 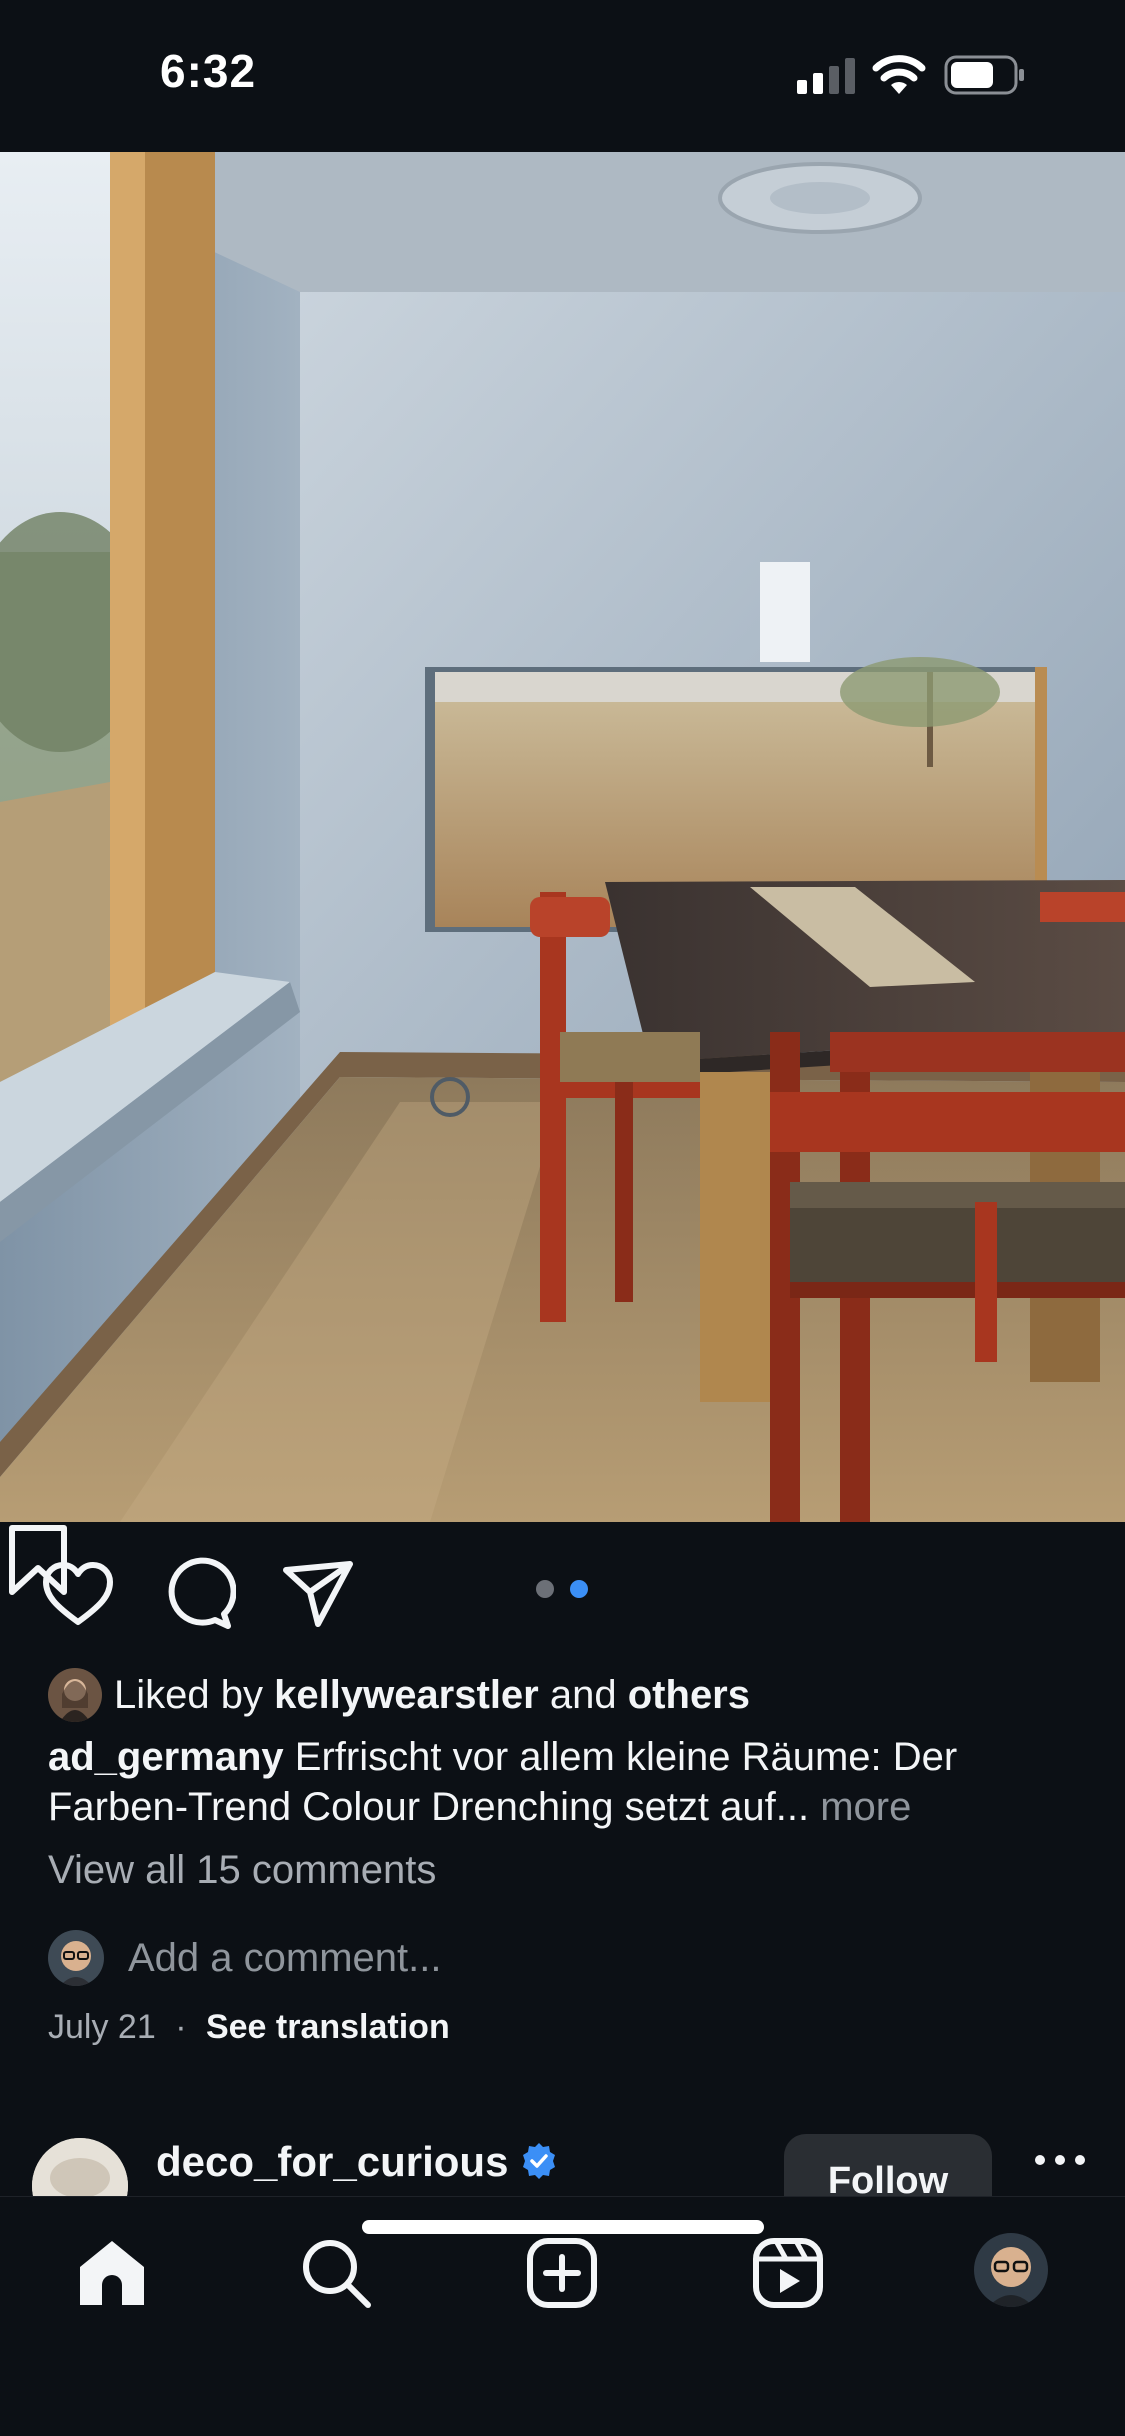 What do you see at coordinates (689, 1695) in the screenshot?
I see `likes-others: others` at bounding box center [689, 1695].